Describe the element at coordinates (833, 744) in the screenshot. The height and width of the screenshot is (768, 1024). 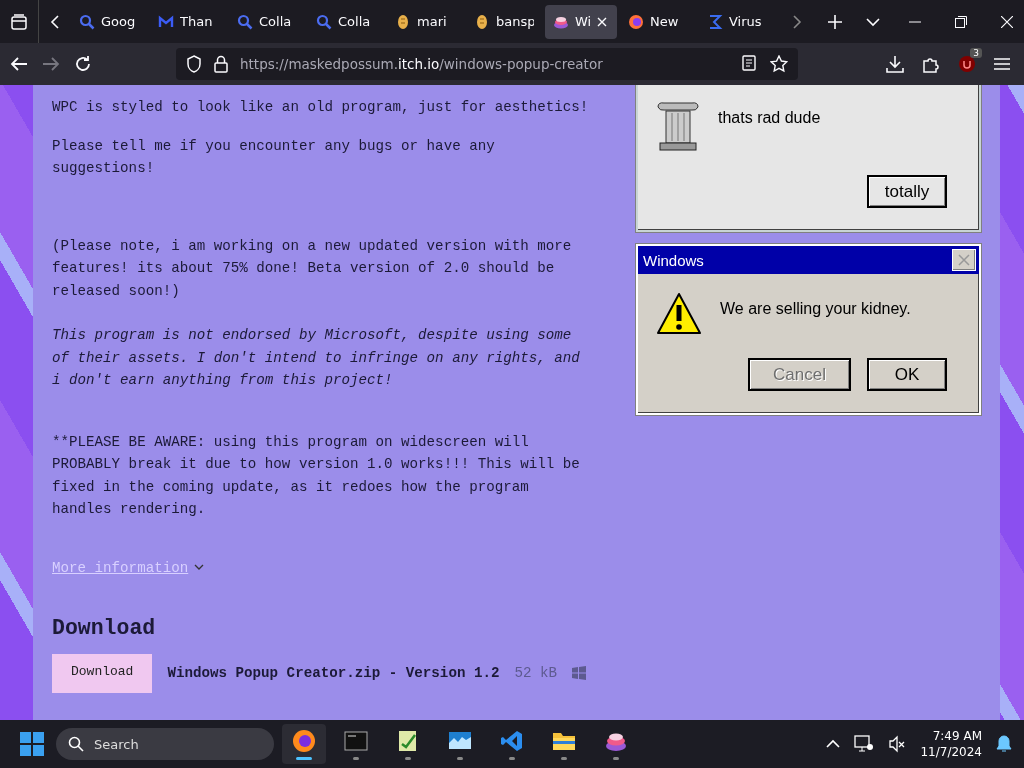
I see `chevron-up-icon` at that location.